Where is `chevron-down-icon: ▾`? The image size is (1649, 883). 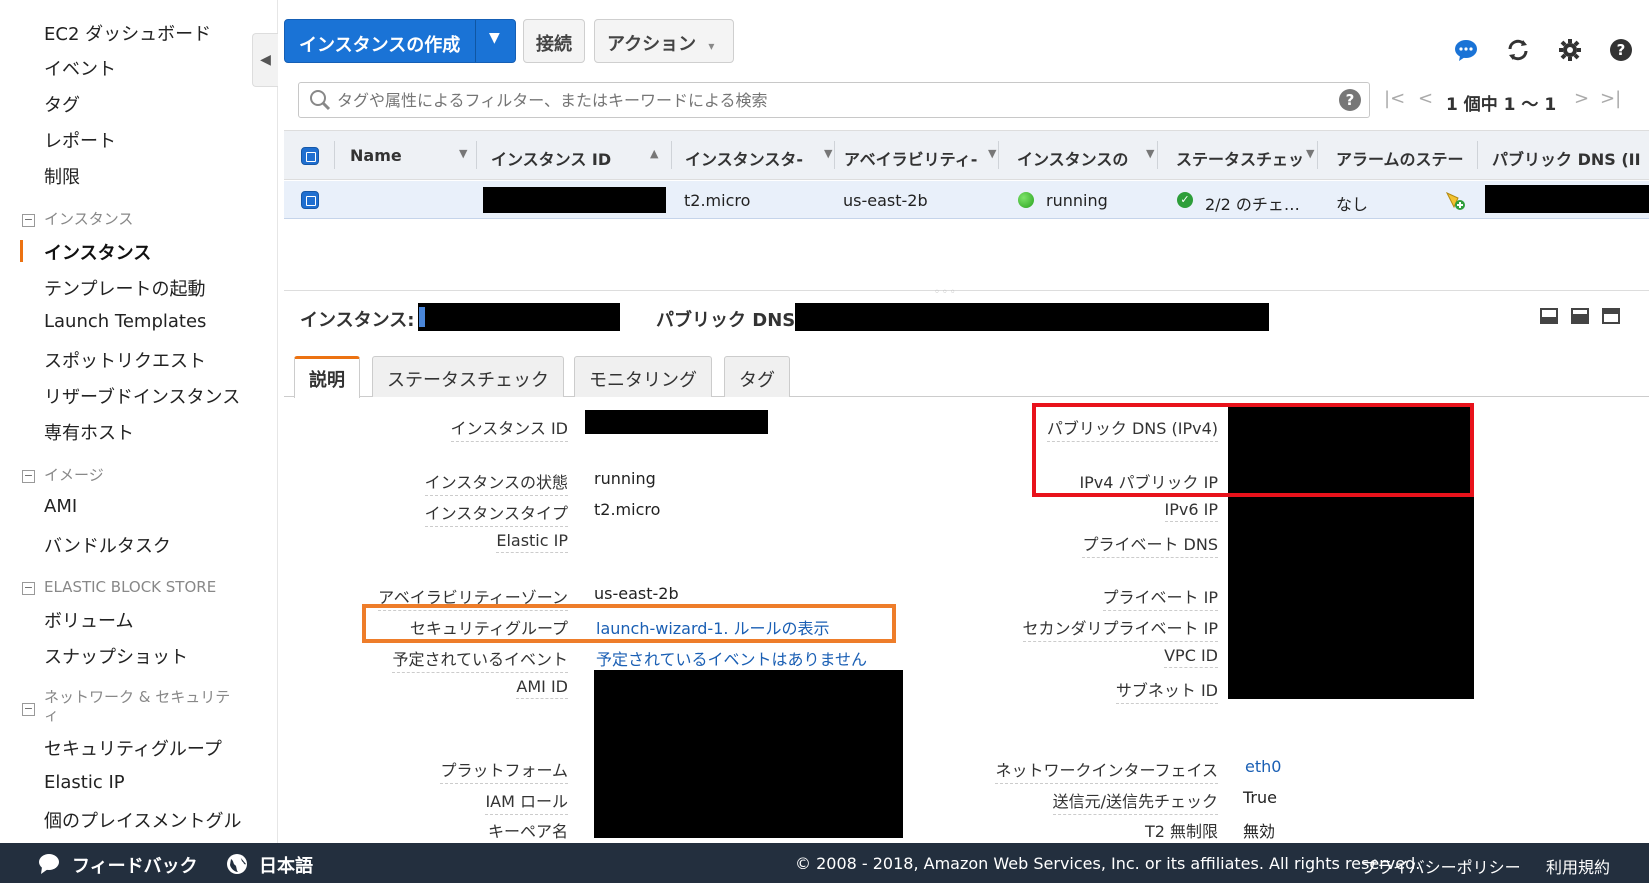
chevron-down-icon: ▾ is located at coordinates (711, 46).